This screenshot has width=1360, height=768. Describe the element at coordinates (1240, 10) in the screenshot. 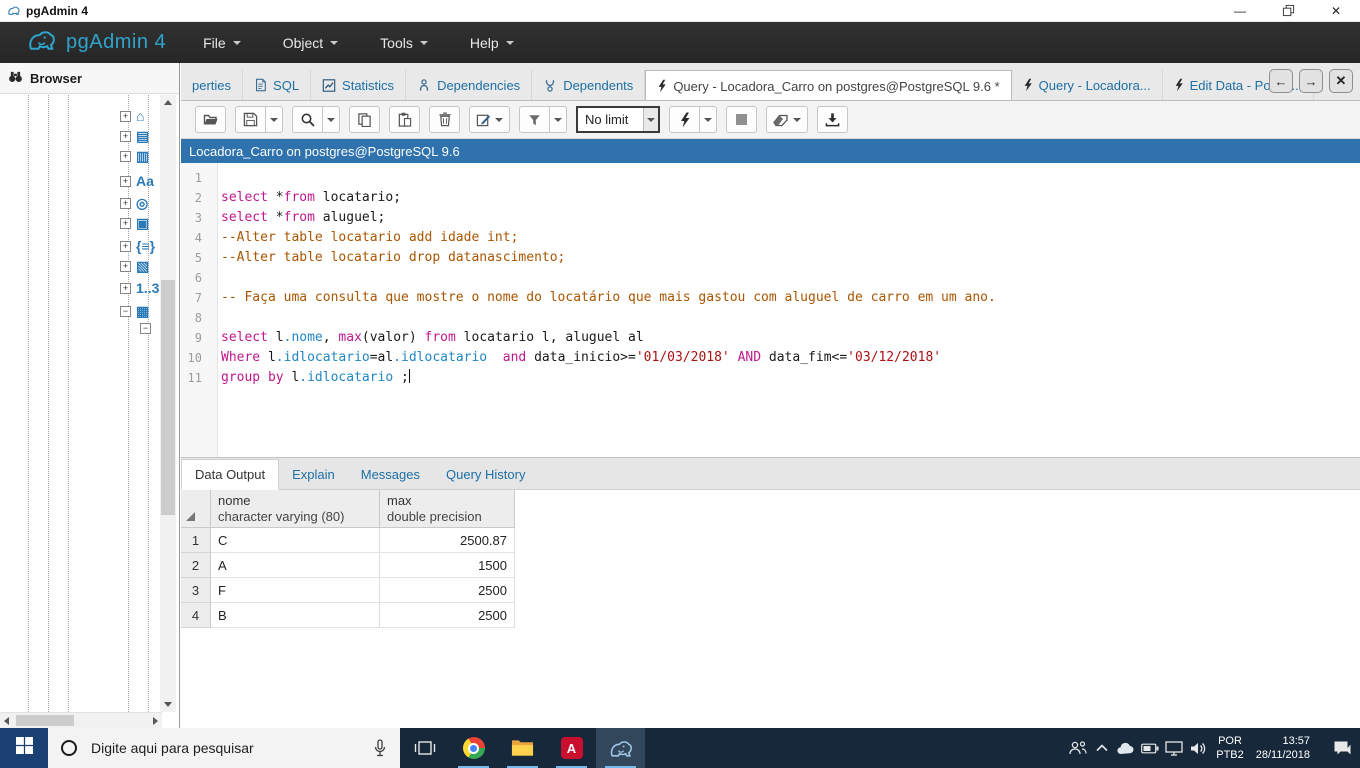

I see `minimize-button: —` at that location.